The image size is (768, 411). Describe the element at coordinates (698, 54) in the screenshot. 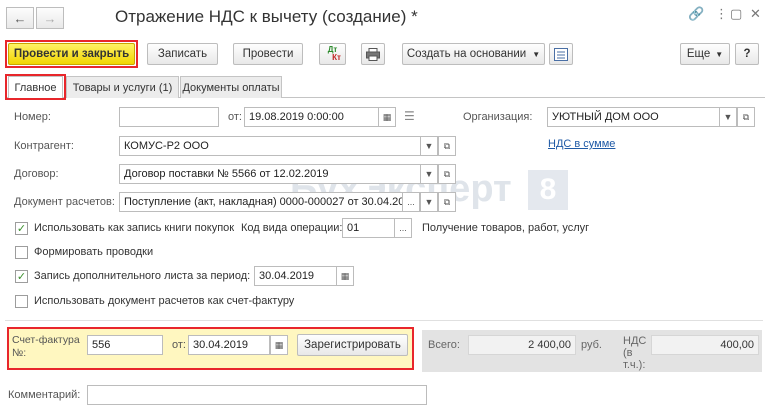

I see `more-label: Еще` at that location.